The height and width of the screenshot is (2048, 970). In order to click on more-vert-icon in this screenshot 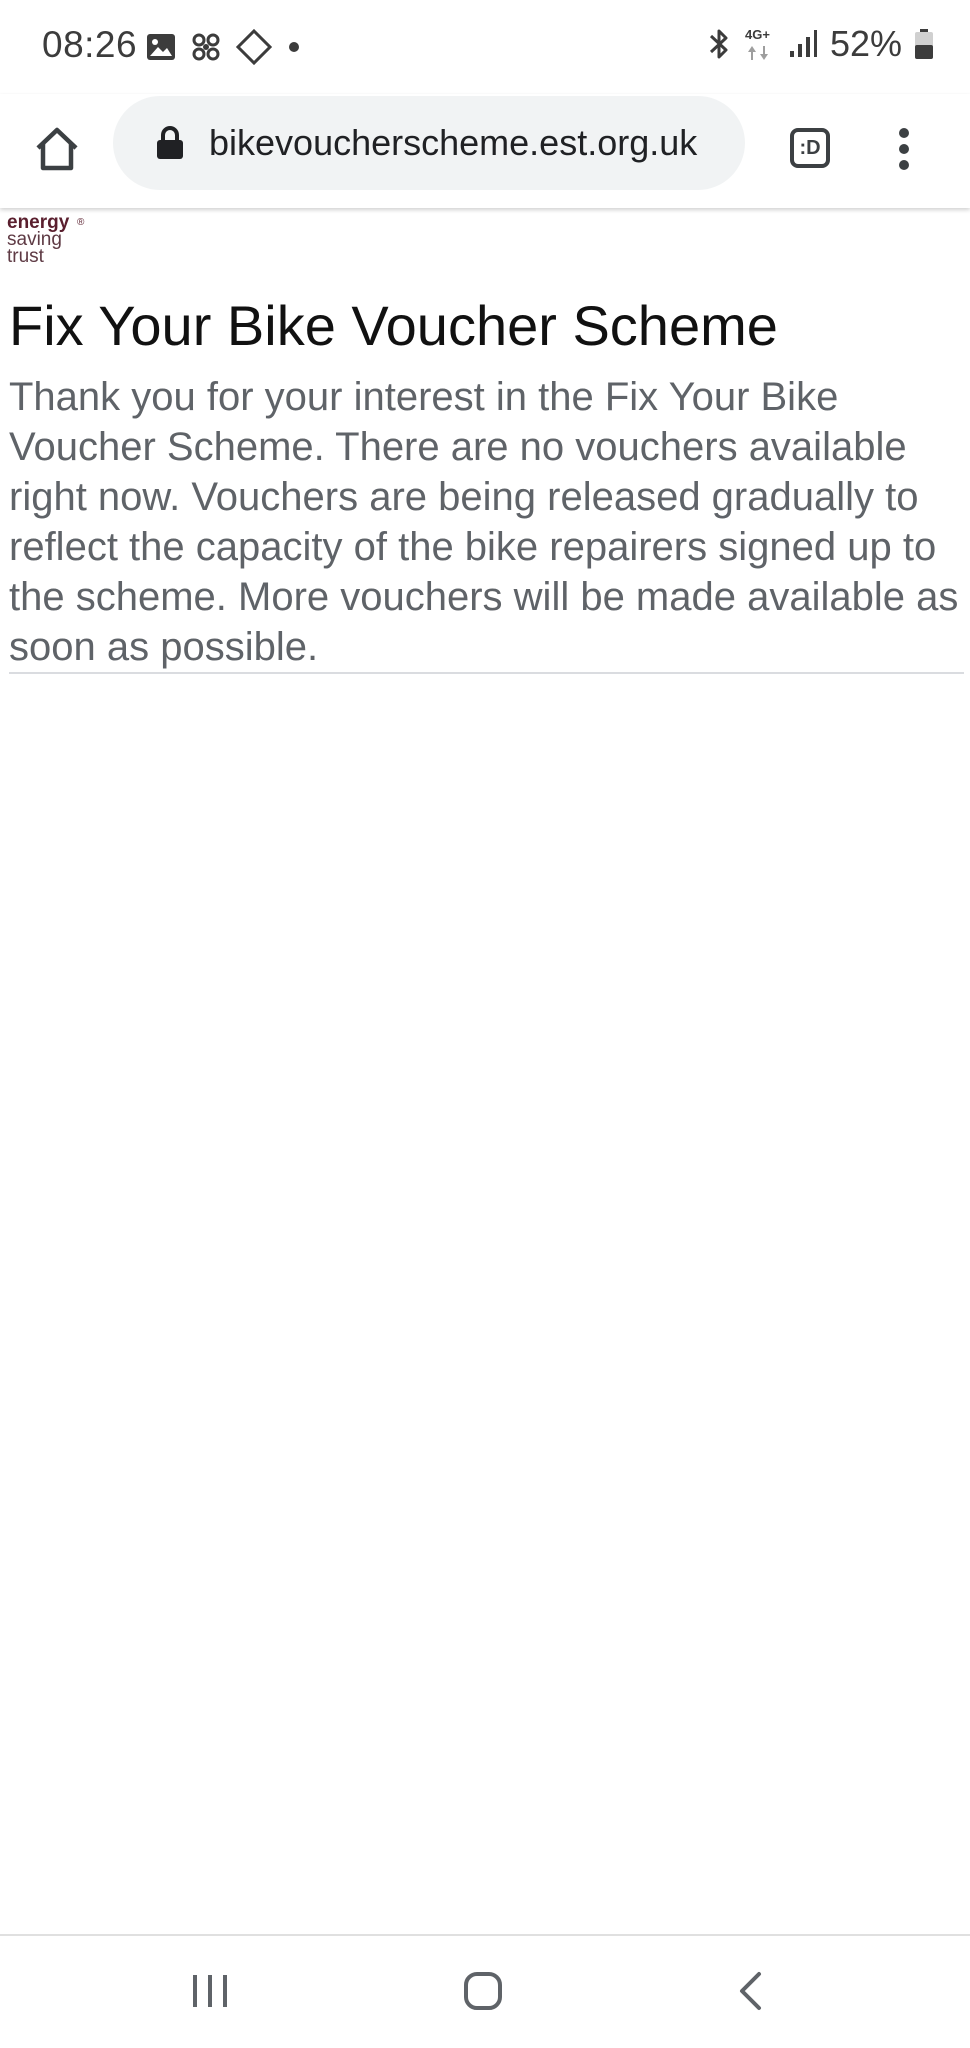, I will do `click(904, 149)`.